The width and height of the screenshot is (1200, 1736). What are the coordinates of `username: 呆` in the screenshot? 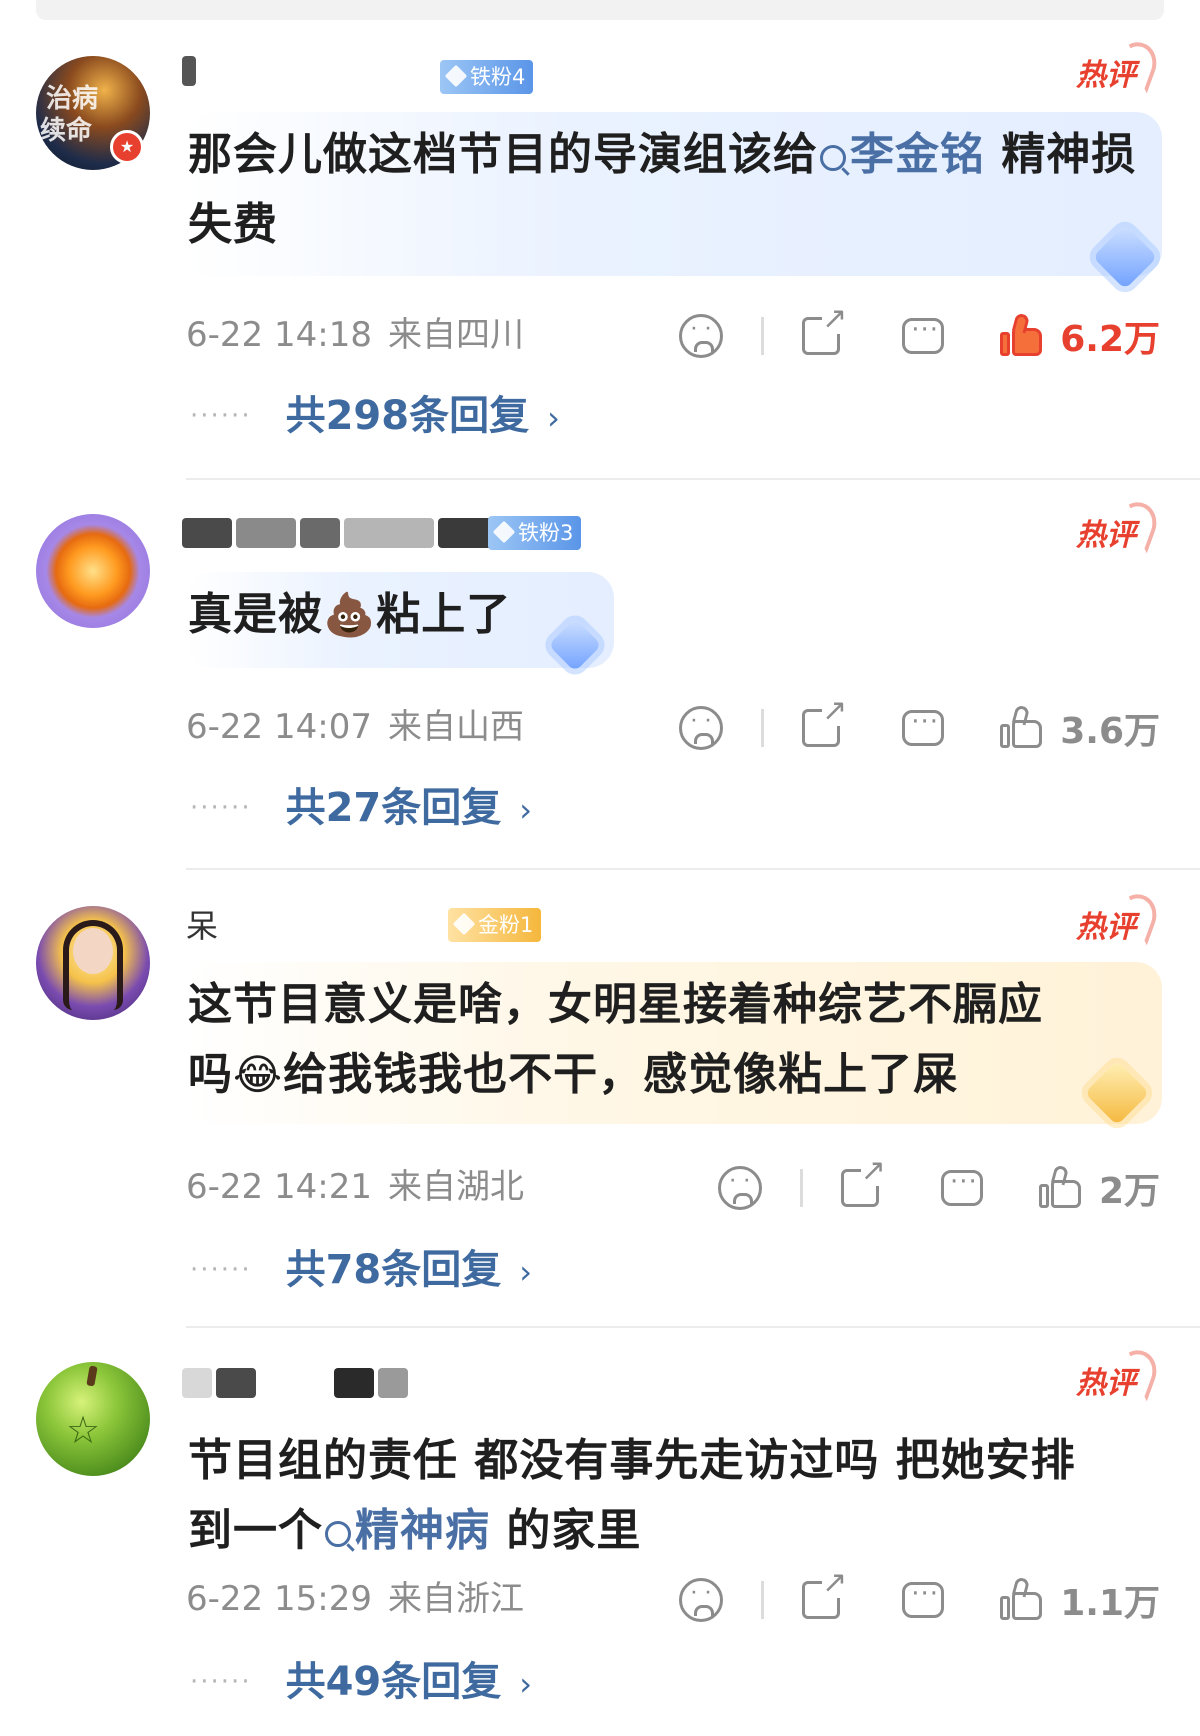 It's located at (202, 926).